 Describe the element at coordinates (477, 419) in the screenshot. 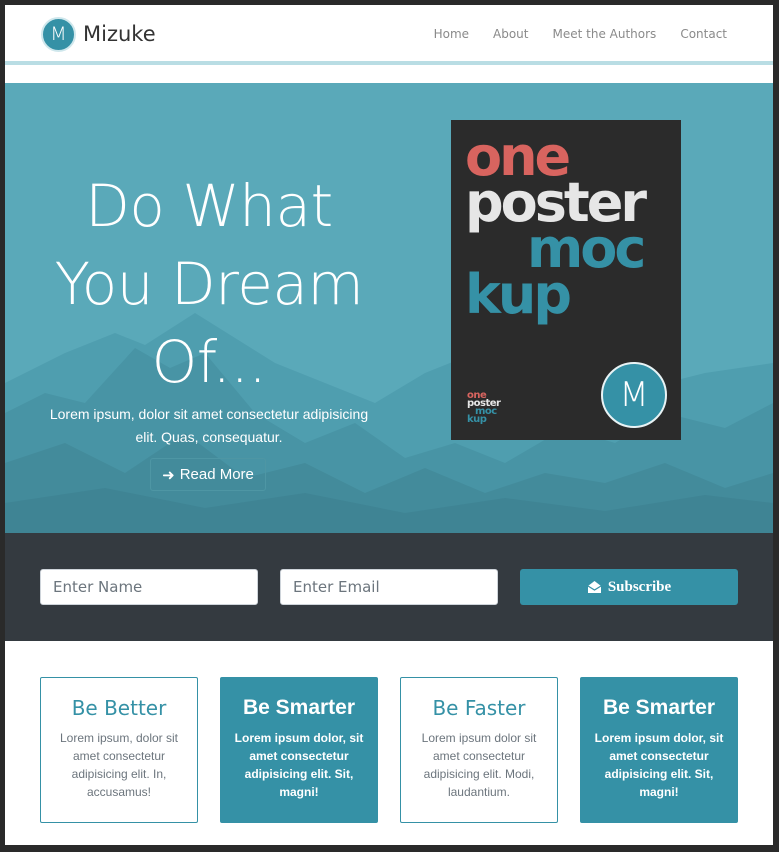

I see `poster-small-kup: kup` at that location.